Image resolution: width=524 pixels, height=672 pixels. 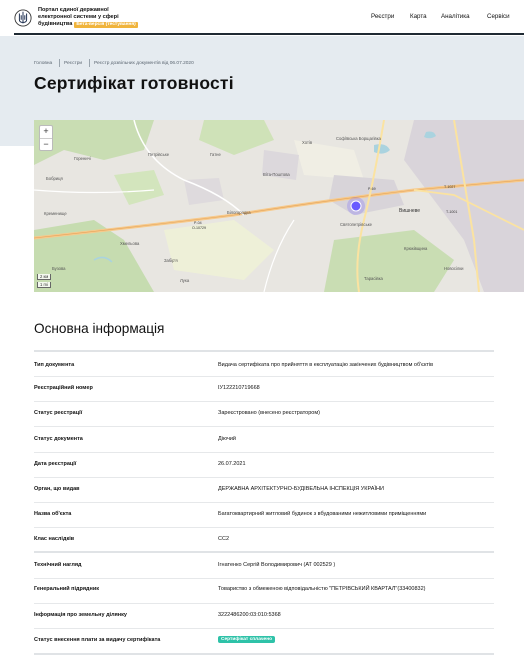 I want to click on nav-registries: Реєстри, so click(x=382, y=16).